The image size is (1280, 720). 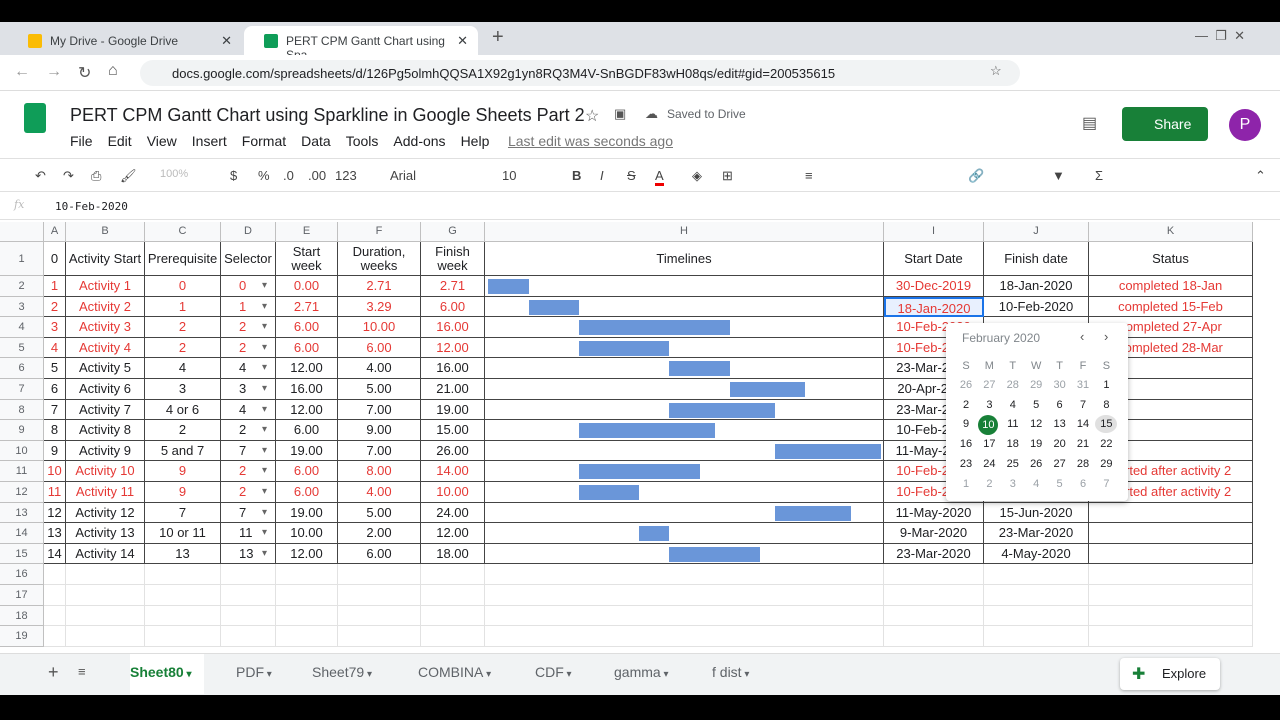 What do you see at coordinates (22, 286) in the screenshot?
I see `row-header: 2` at bounding box center [22, 286].